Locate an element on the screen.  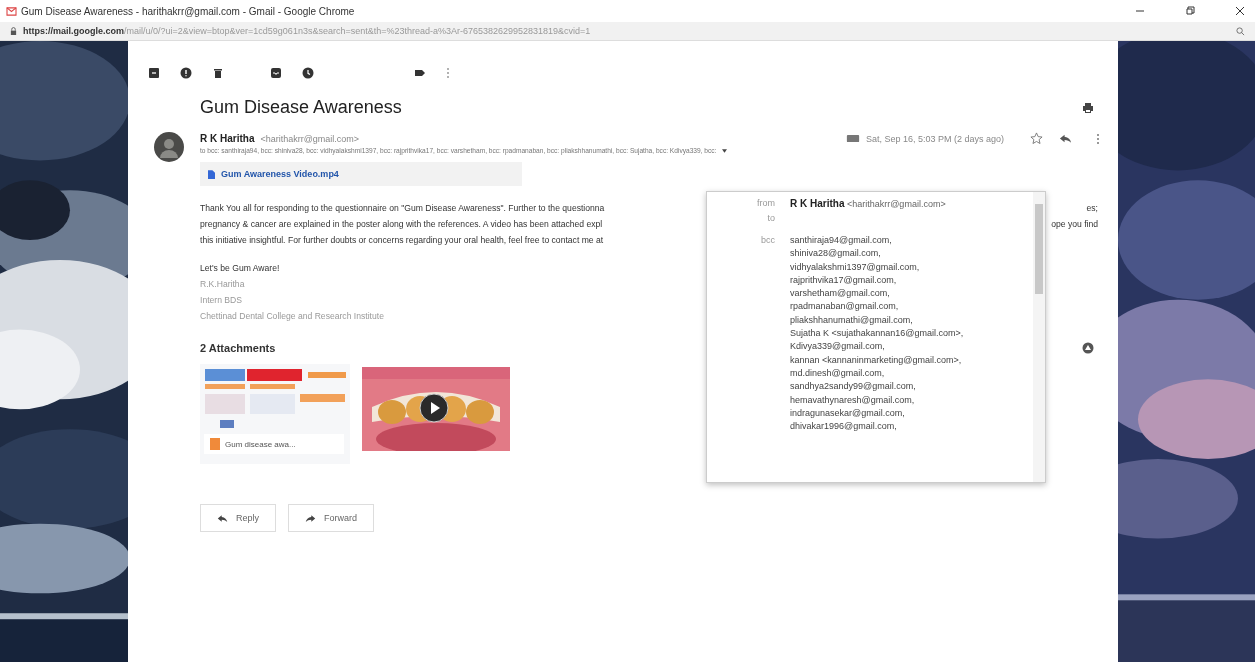
body-text: Thank You all for responding to the questionnaire on "Gum Disease Awareness". Further to the questionna is located at coordinates (402, 208).